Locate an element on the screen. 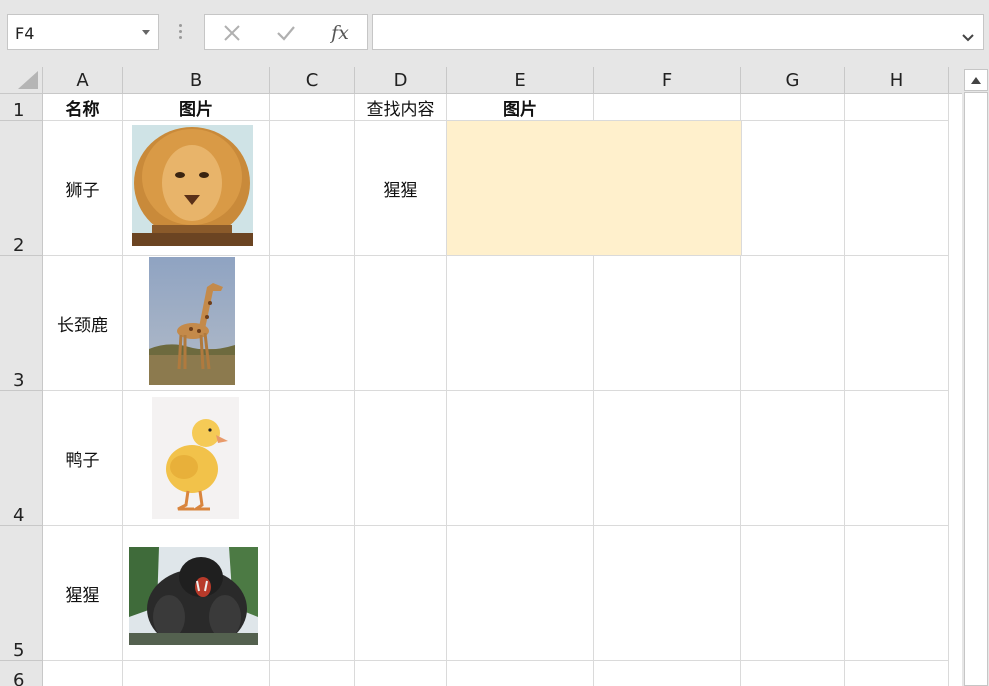  cell-h1 is located at coordinates (897, 107).